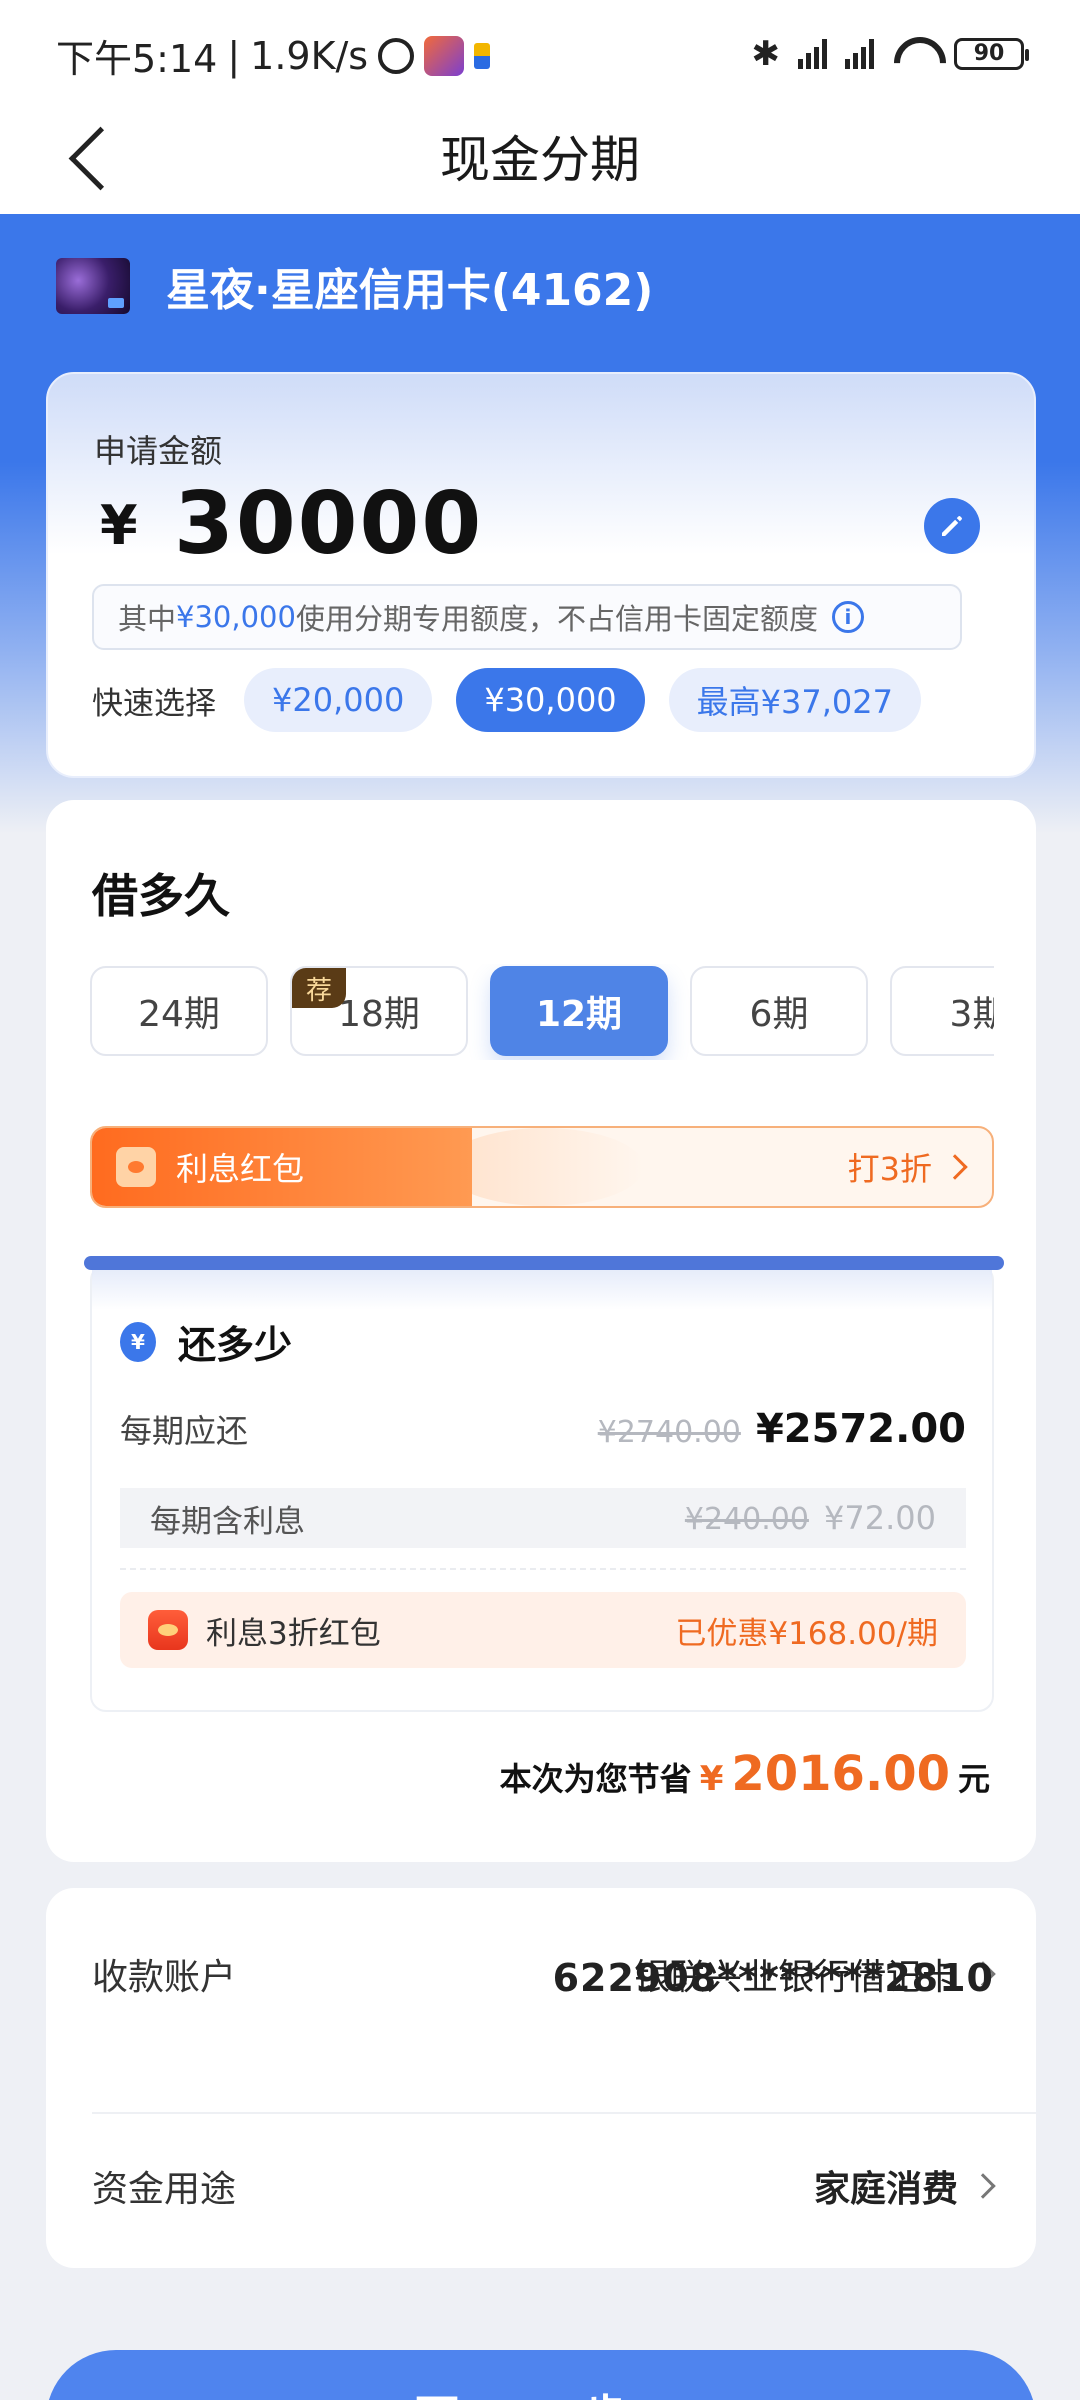  What do you see at coordinates (541, 2375) in the screenshot?
I see `next-step-button: 下一步` at bounding box center [541, 2375].